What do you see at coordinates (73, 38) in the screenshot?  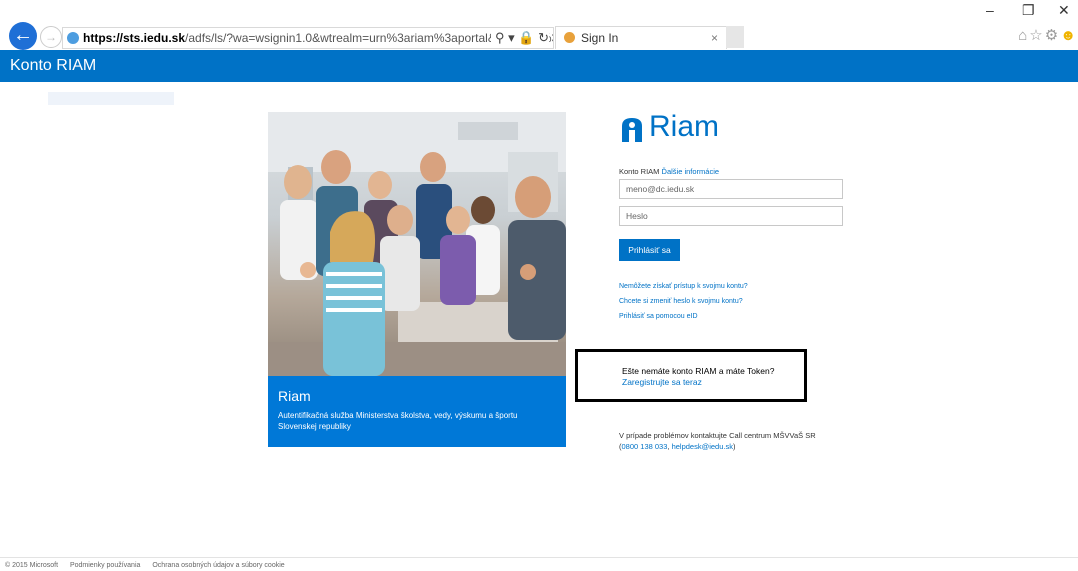 I see `ie-page-icon` at bounding box center [73, 38].